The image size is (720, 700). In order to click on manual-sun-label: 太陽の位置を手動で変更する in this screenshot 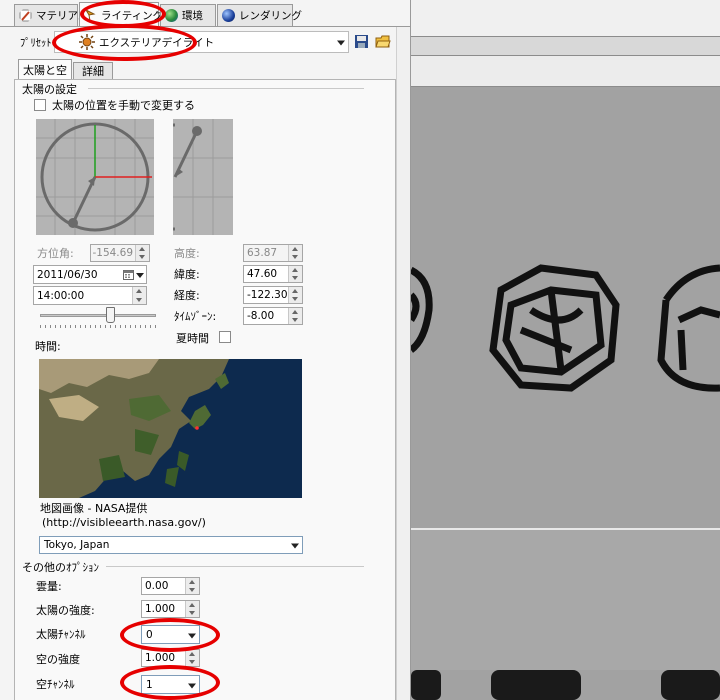, I will do `click(123, 105)`.